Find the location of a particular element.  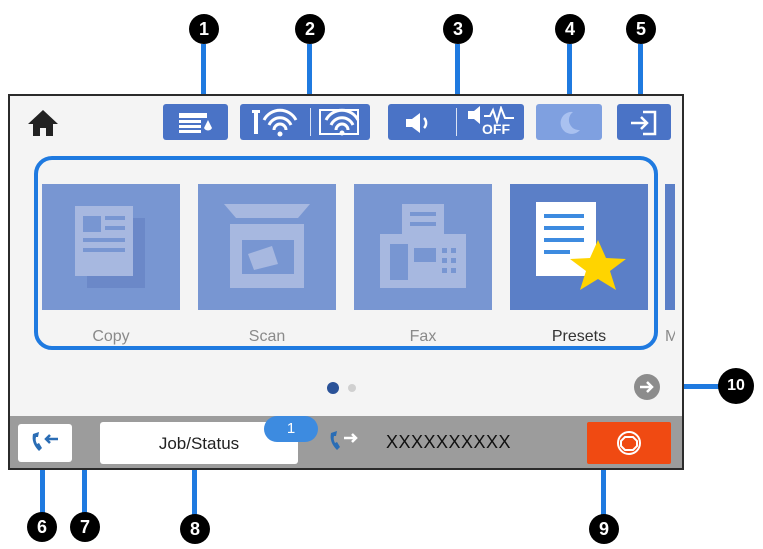

callout-2: 2 is located at coordinates (310, 29).